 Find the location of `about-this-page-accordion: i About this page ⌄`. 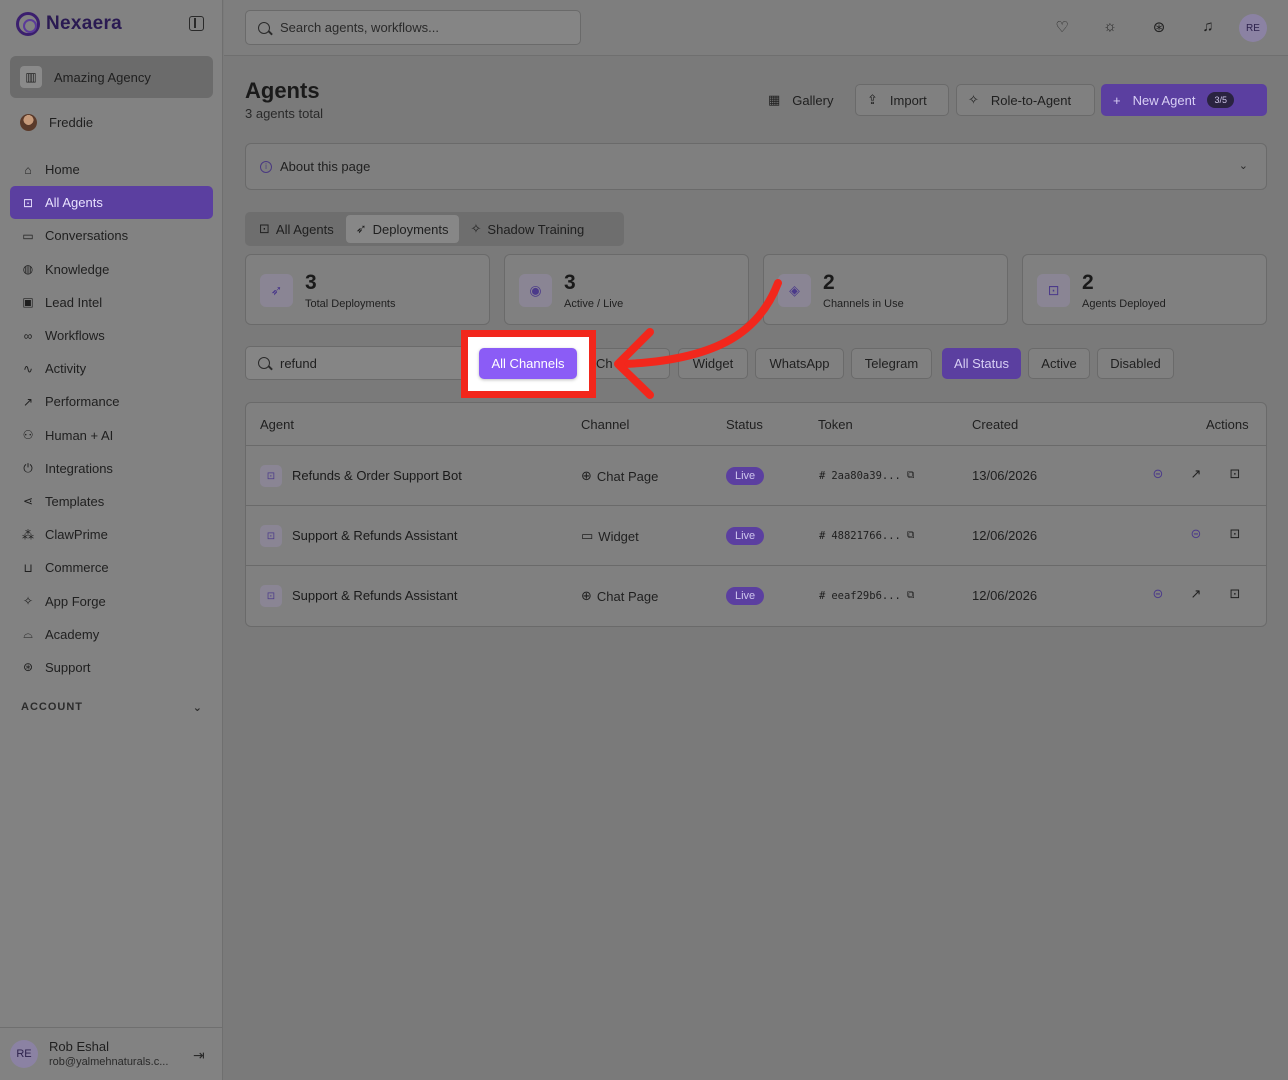

about-this-page-accordion: i About this page ⌄ is located at coordinates (756, 166).